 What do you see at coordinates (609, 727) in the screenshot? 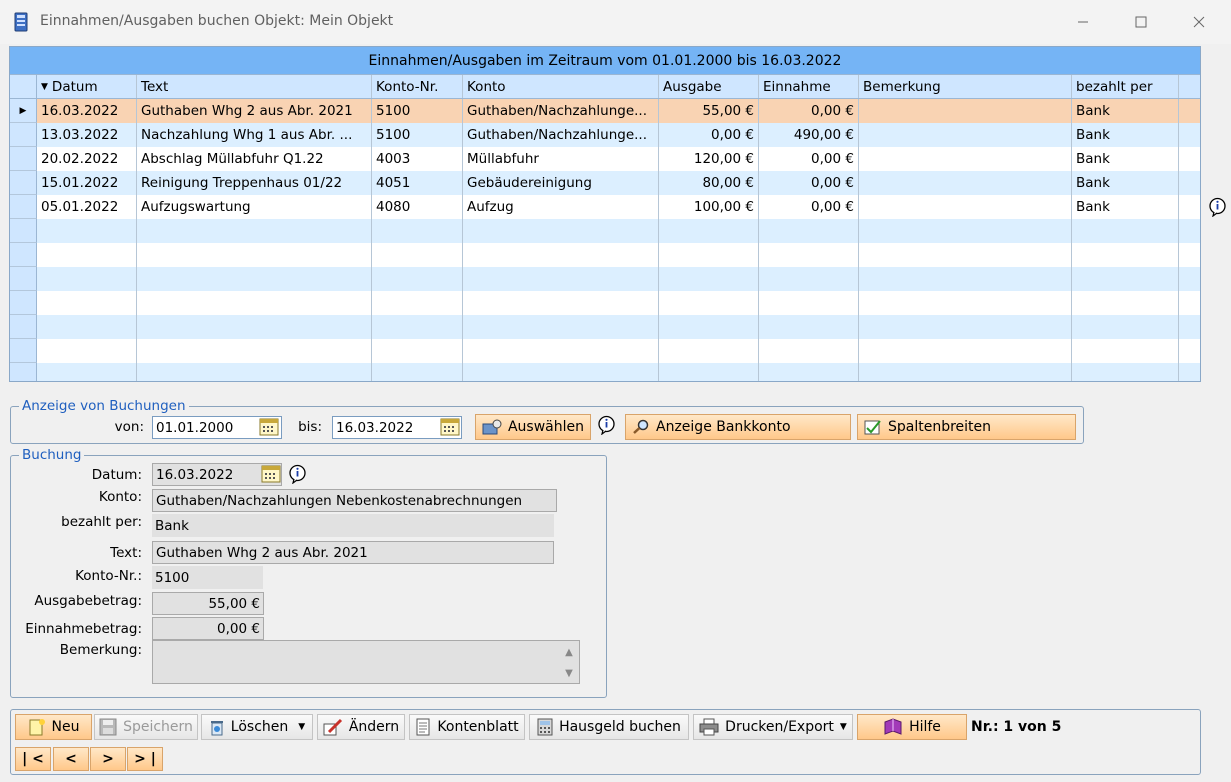
I see `hausgeld-buchen-button: Hausgeld buchen` at bounding box center [609, 727].